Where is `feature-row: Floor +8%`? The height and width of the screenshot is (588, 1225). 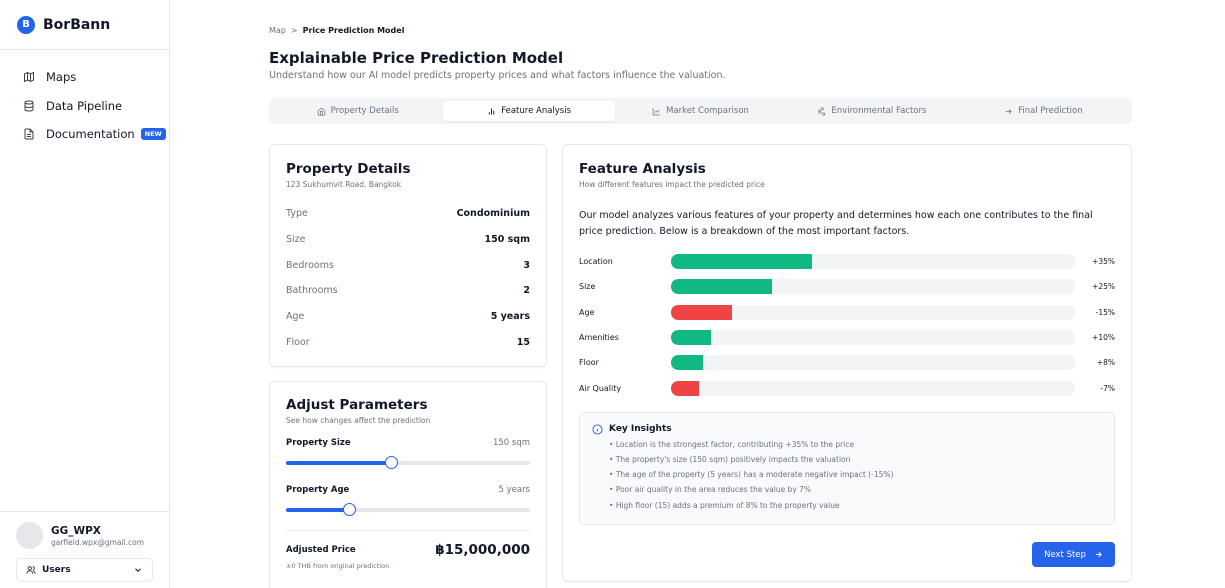
feature-row: Floor +8% is located at coordinates (847, 362).